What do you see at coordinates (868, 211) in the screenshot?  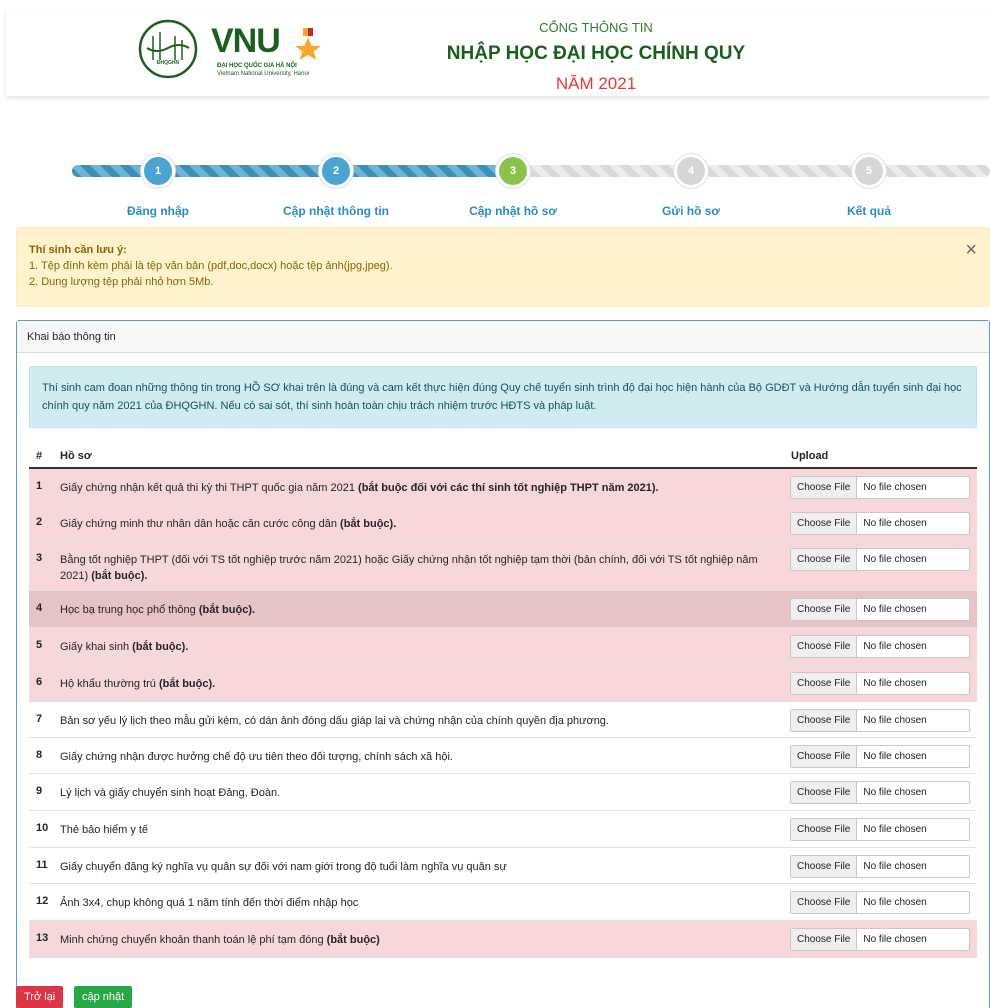 I see `step-5-label: Kết quả` at bounding box center [868, 211].